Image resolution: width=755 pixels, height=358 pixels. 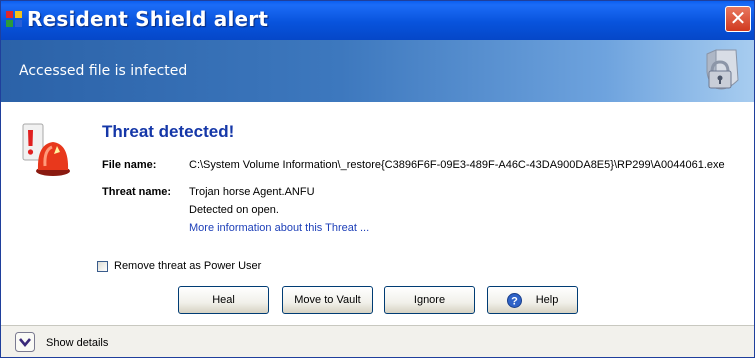 I want to click on window-title: Resident Shield alert, so click(x=148, y=19).